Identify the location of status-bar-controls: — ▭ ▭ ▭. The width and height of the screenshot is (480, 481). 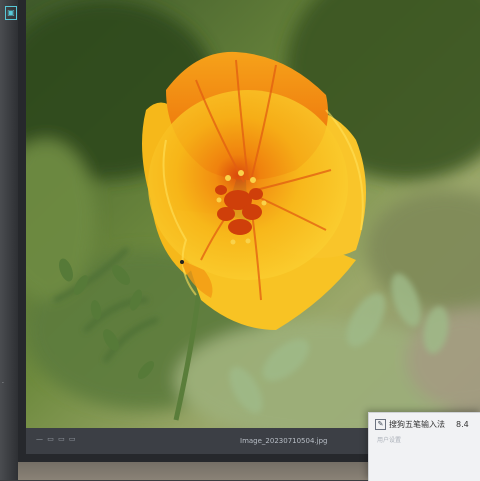
(56, 439).